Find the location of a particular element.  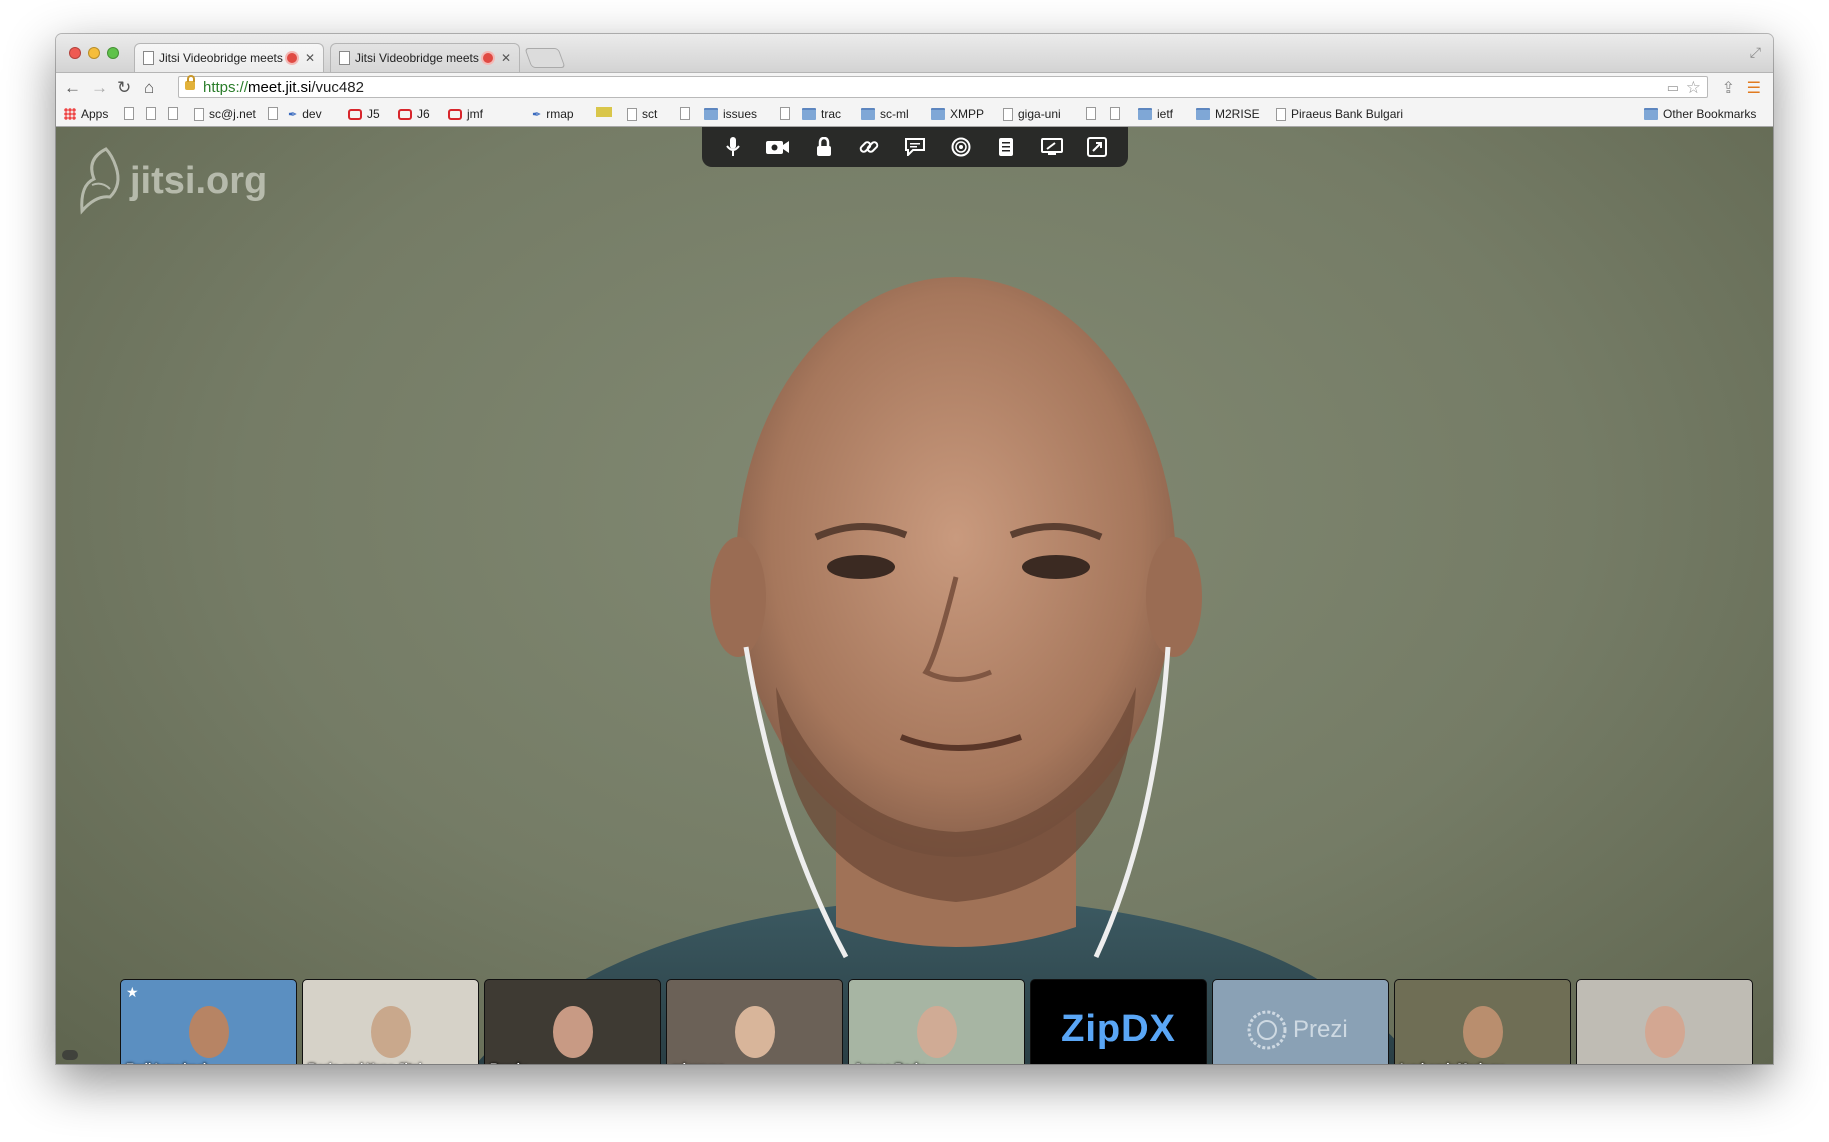

bookmark-folder: issues is located at coordinates (730, 114).